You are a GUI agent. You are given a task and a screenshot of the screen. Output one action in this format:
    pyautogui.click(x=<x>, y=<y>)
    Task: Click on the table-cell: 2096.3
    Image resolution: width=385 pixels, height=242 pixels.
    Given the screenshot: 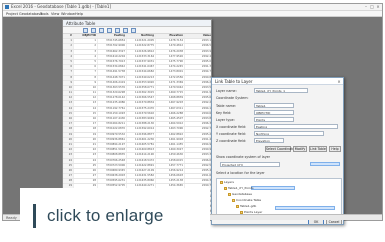 What is the action you would take?
    pyautogui.click(x=198, y=124)
    